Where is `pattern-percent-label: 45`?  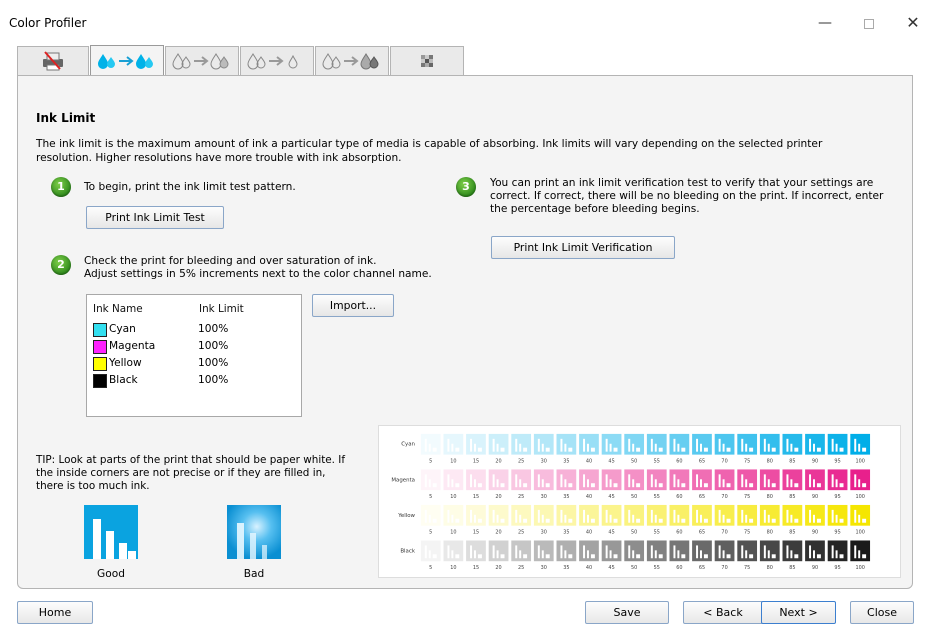 pattern-percent-label: 45 is located at coordinates (611, 462).